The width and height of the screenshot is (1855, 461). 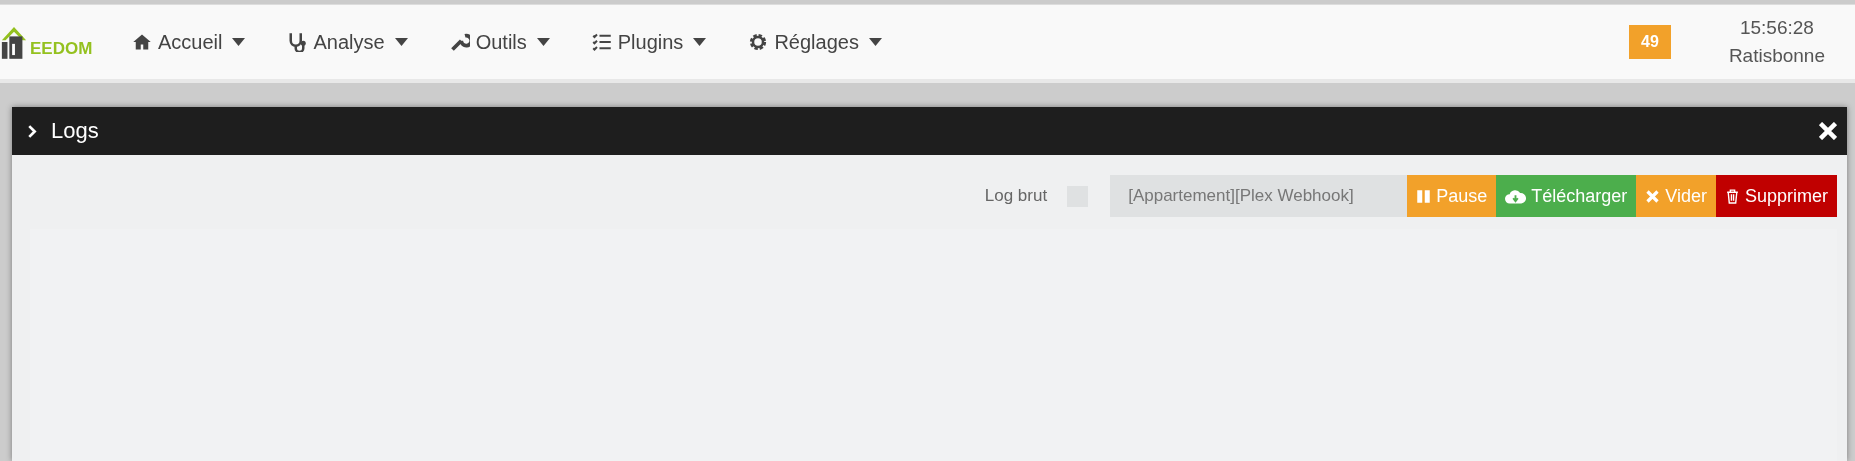 What do you see at coordinates (815, 42) in the screenshot?
I see `menu-item: Réglages` at bounding box center [815, 42].